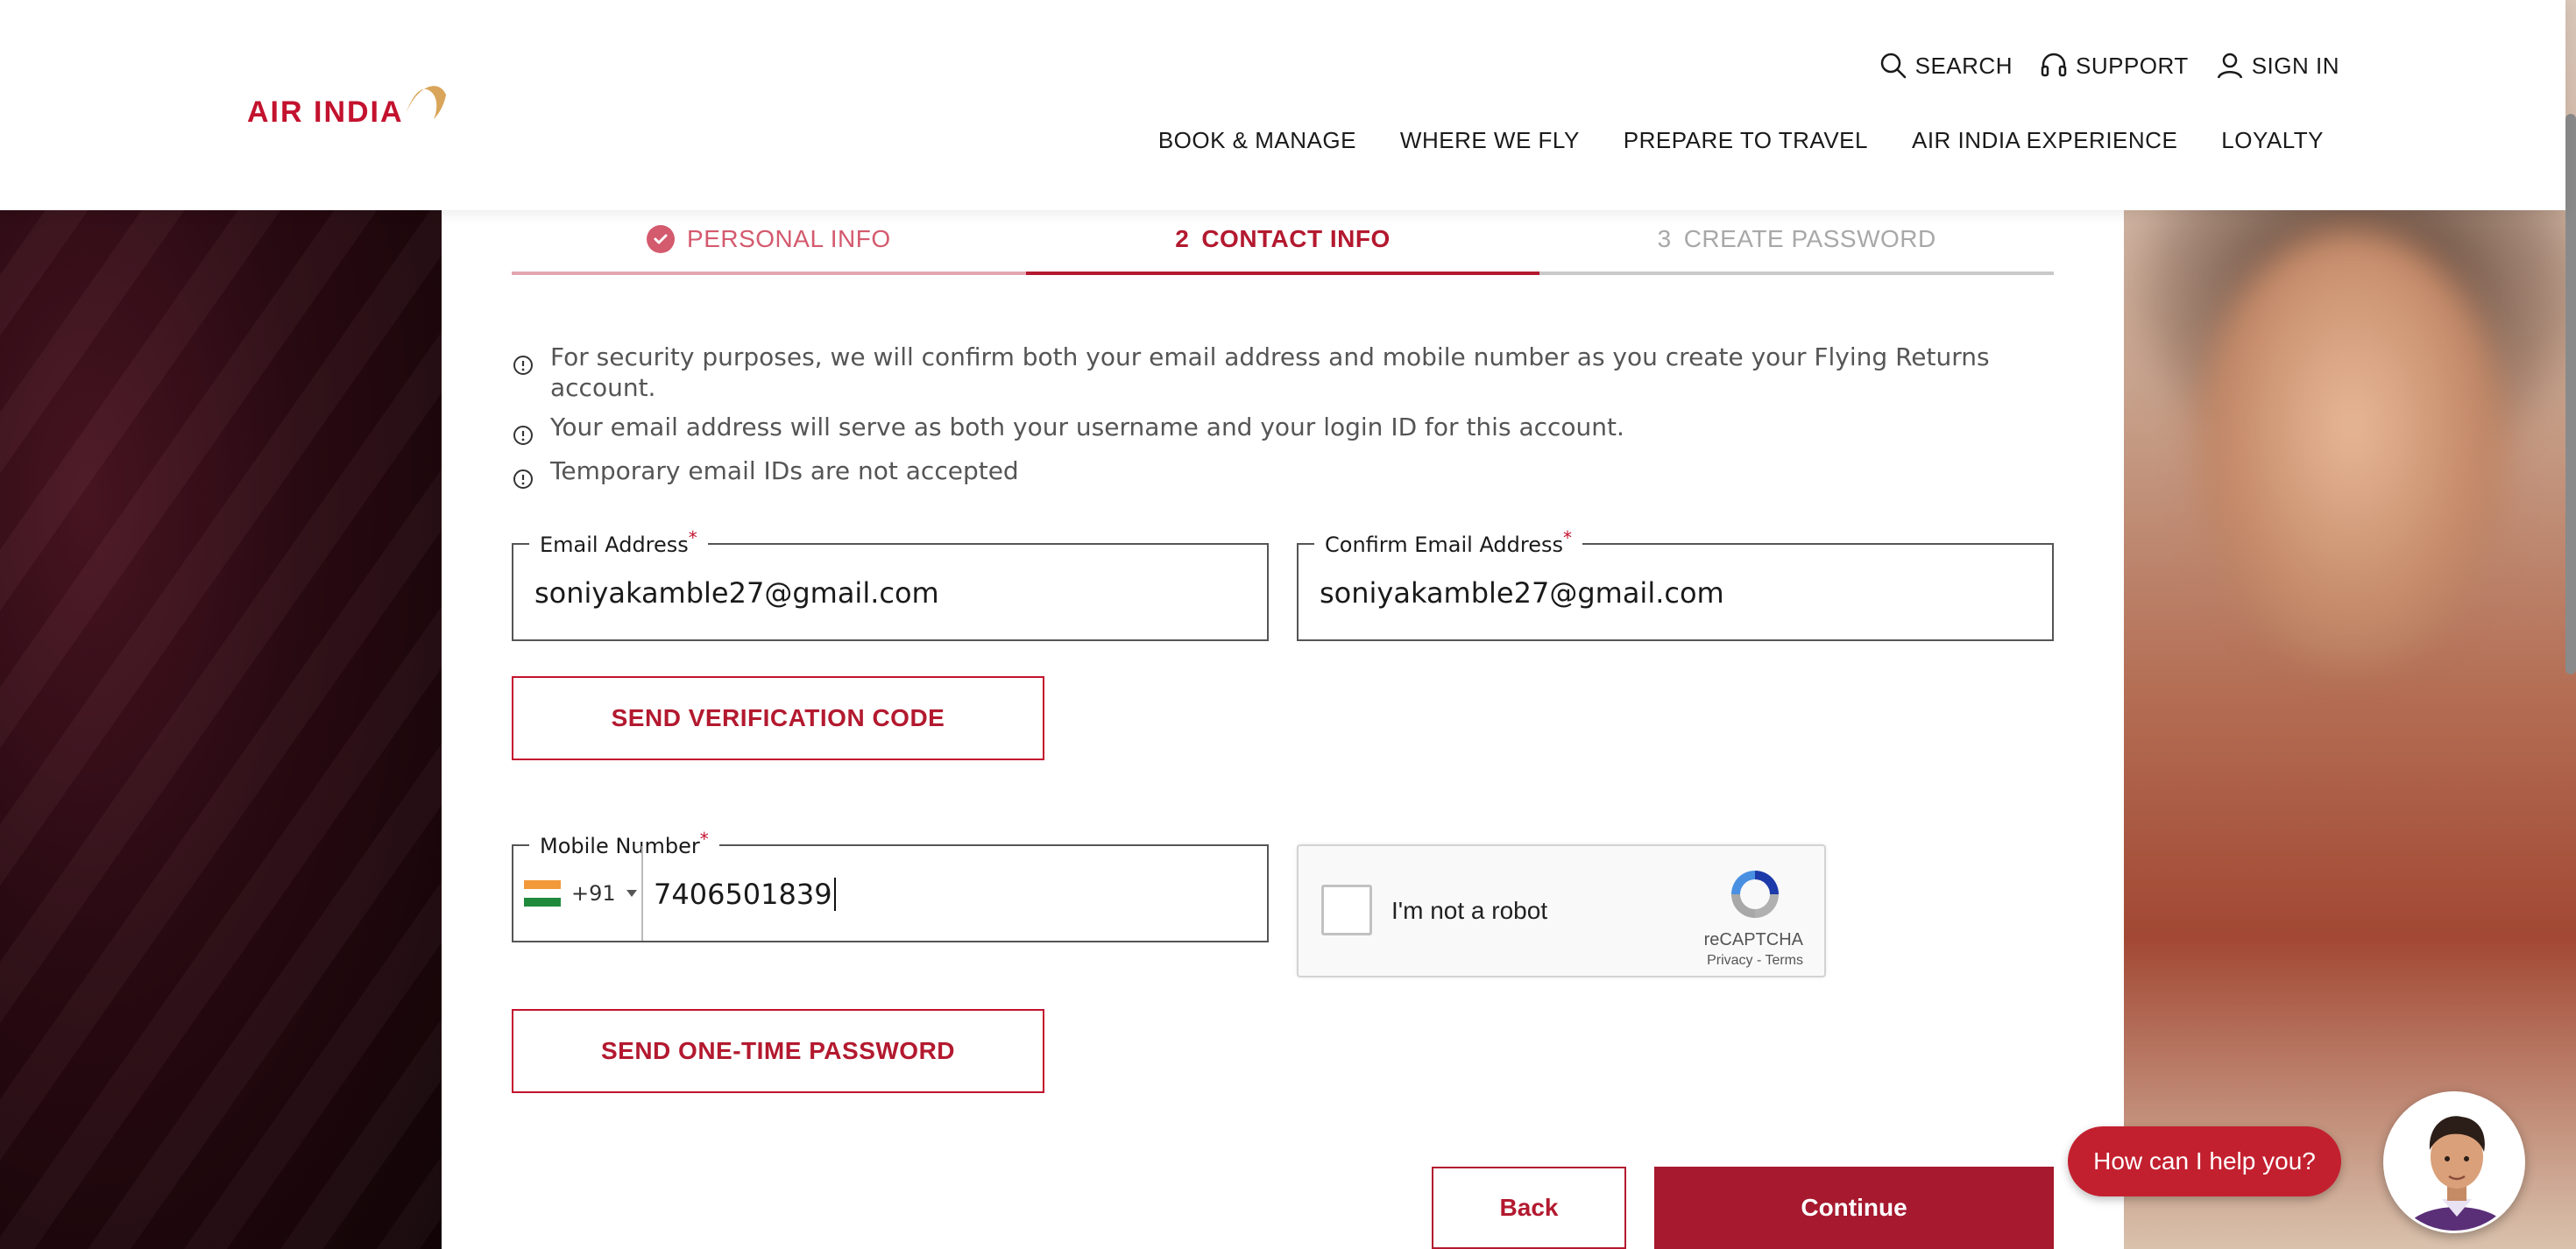 Image resolution: width=2576 pixels, height=1249 pixels. What do you see at coordinates (1490, 140) in the screenshot?
I see `nav-where-we-fly: WHERE WE FLY` at bounding box center [1490, 140].